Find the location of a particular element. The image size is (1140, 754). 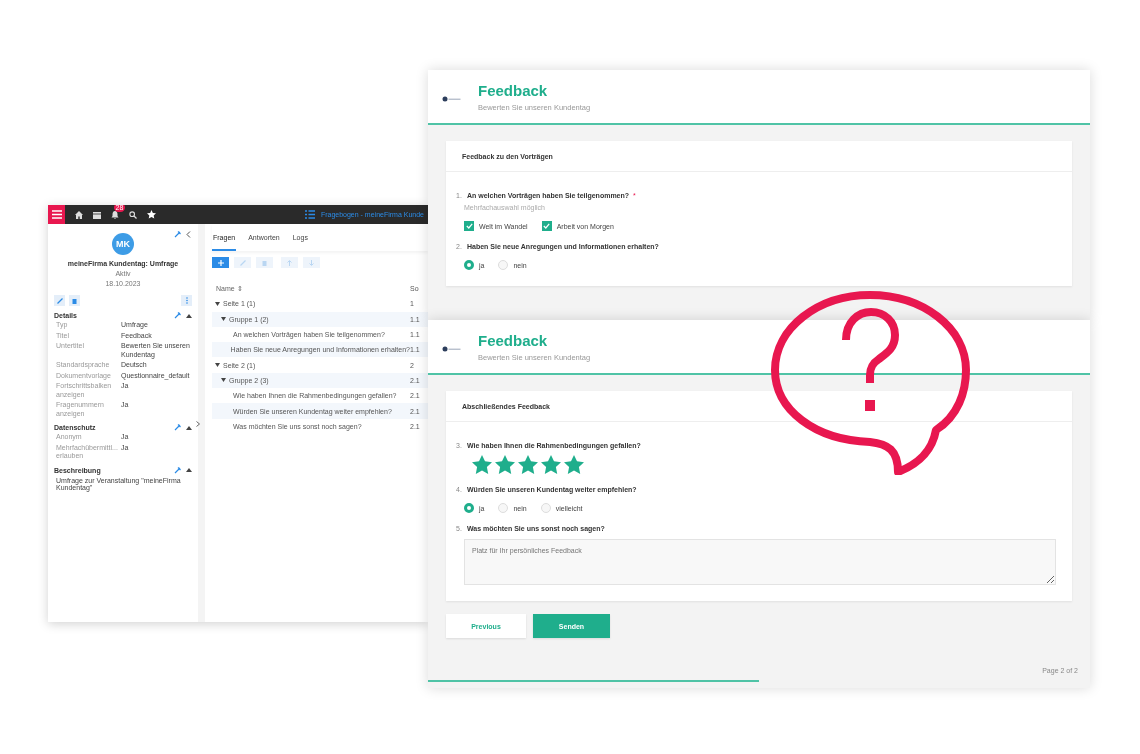

delete-button is located at coordinates (74, 300).